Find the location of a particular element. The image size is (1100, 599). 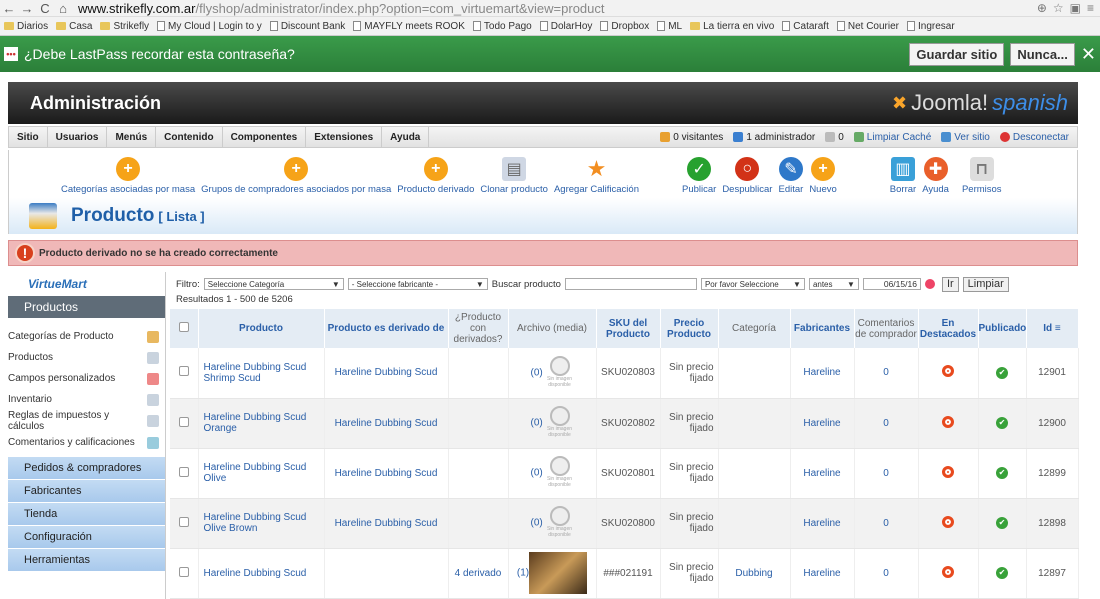

derived-link: 4 derivado is located at coordinates (478, 573).